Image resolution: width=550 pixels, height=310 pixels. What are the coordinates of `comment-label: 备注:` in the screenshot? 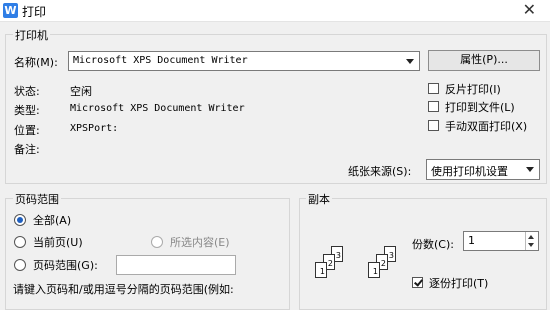 It's located at (27, 149).